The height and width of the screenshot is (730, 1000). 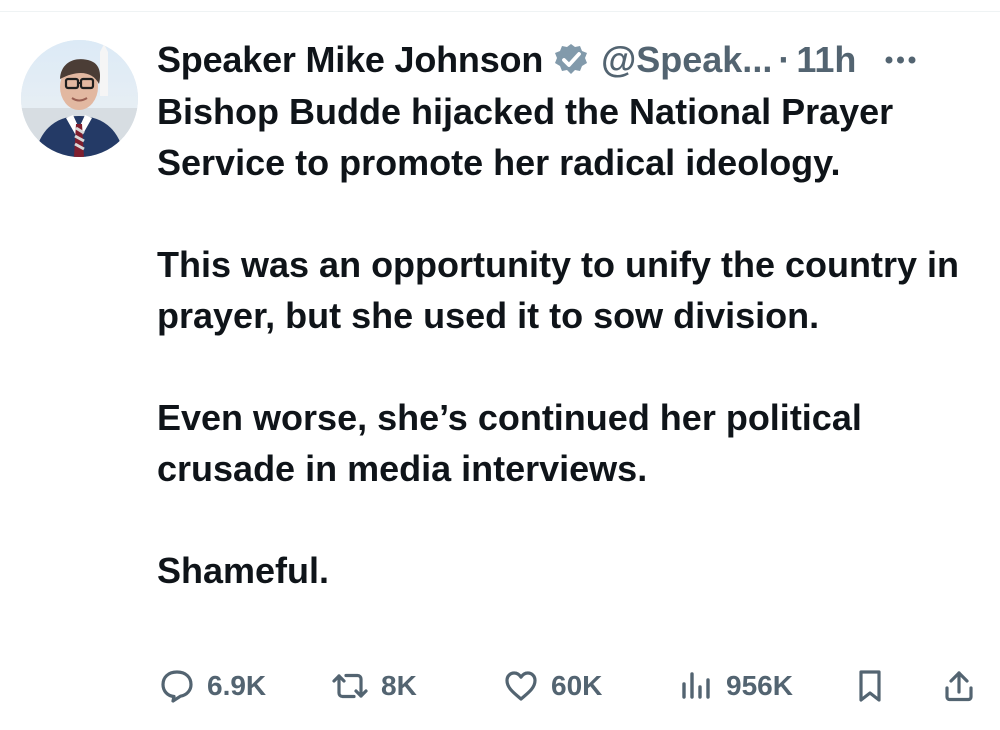 I want to click on bookmark-icon, so click(x=870, y=686).